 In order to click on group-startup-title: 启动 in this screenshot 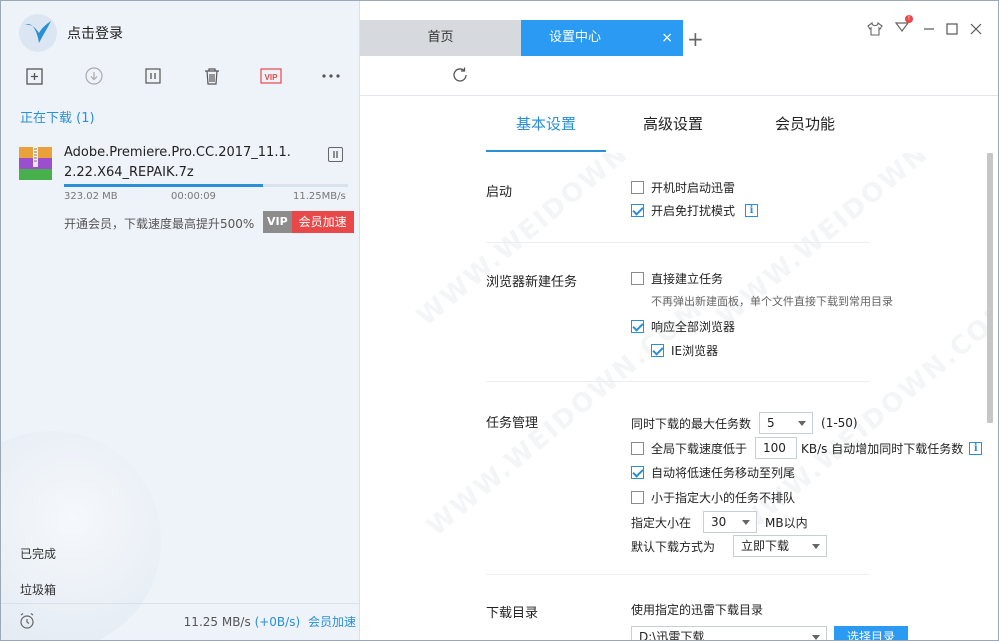, I will do `click(499, 192)`.